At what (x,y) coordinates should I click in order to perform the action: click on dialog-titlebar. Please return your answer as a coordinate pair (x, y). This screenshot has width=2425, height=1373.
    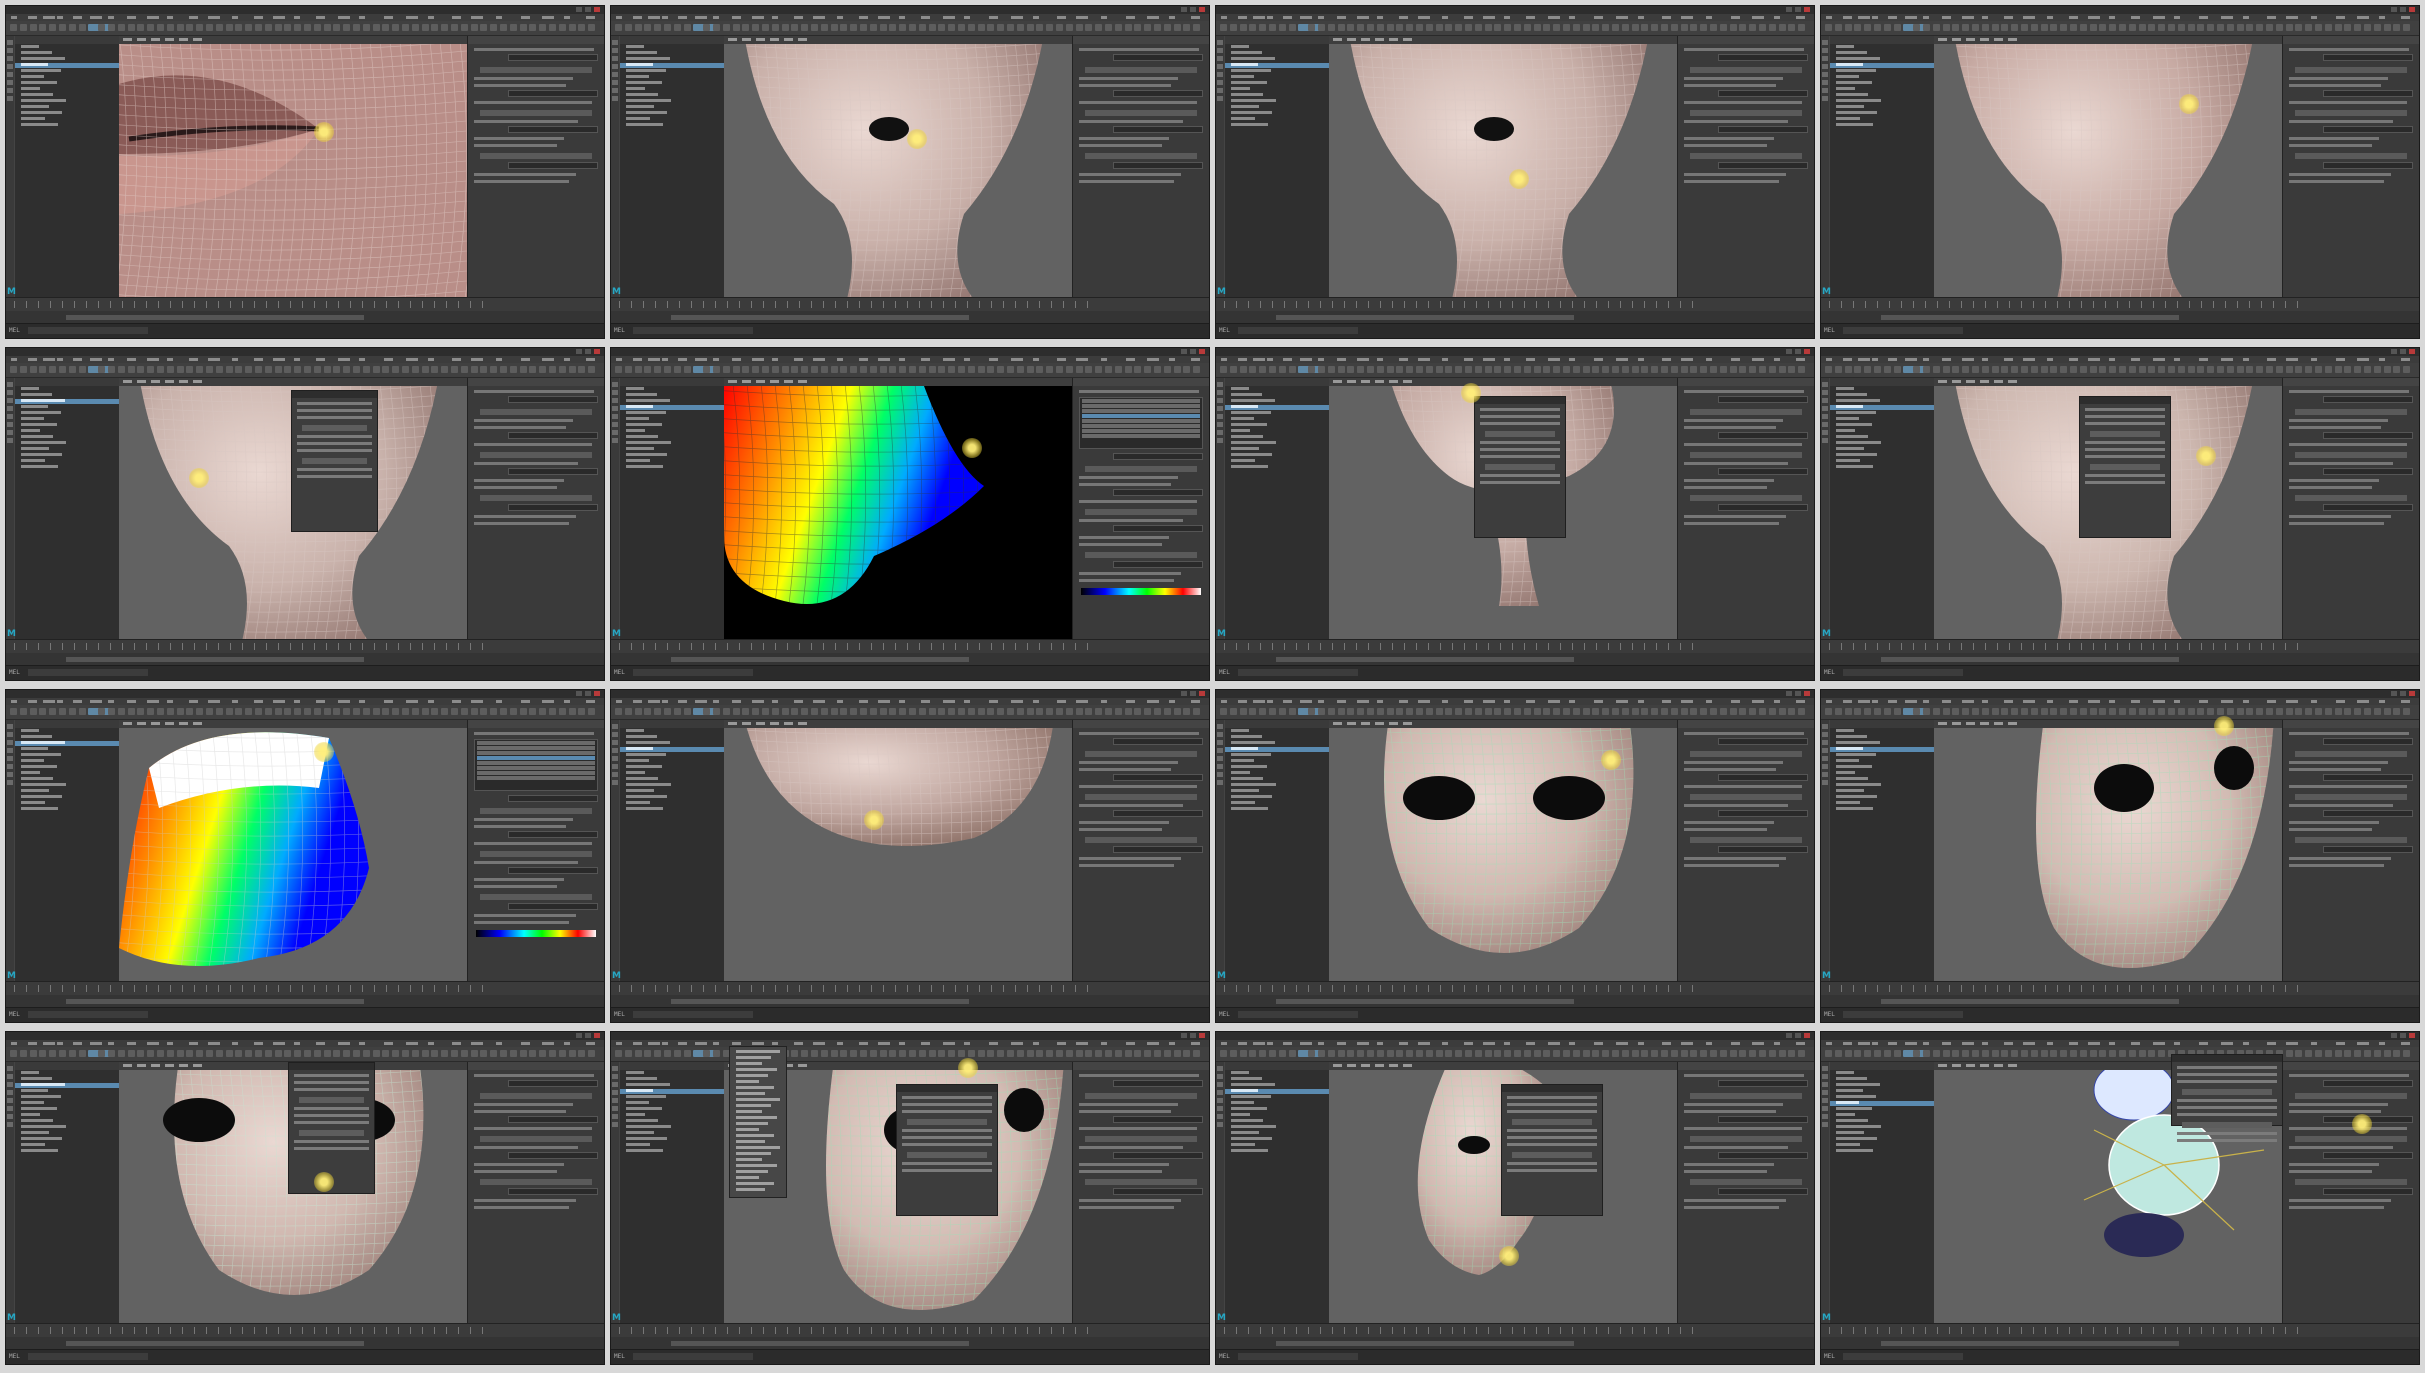
    Looking at the image, I should click on (331, 1066).